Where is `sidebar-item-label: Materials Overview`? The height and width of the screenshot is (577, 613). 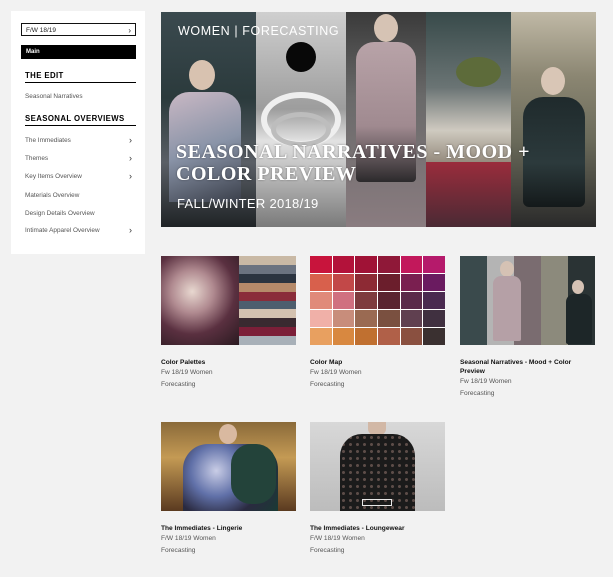 sidebar-item-label: Materials Overview is located at coordinates (52, 195).